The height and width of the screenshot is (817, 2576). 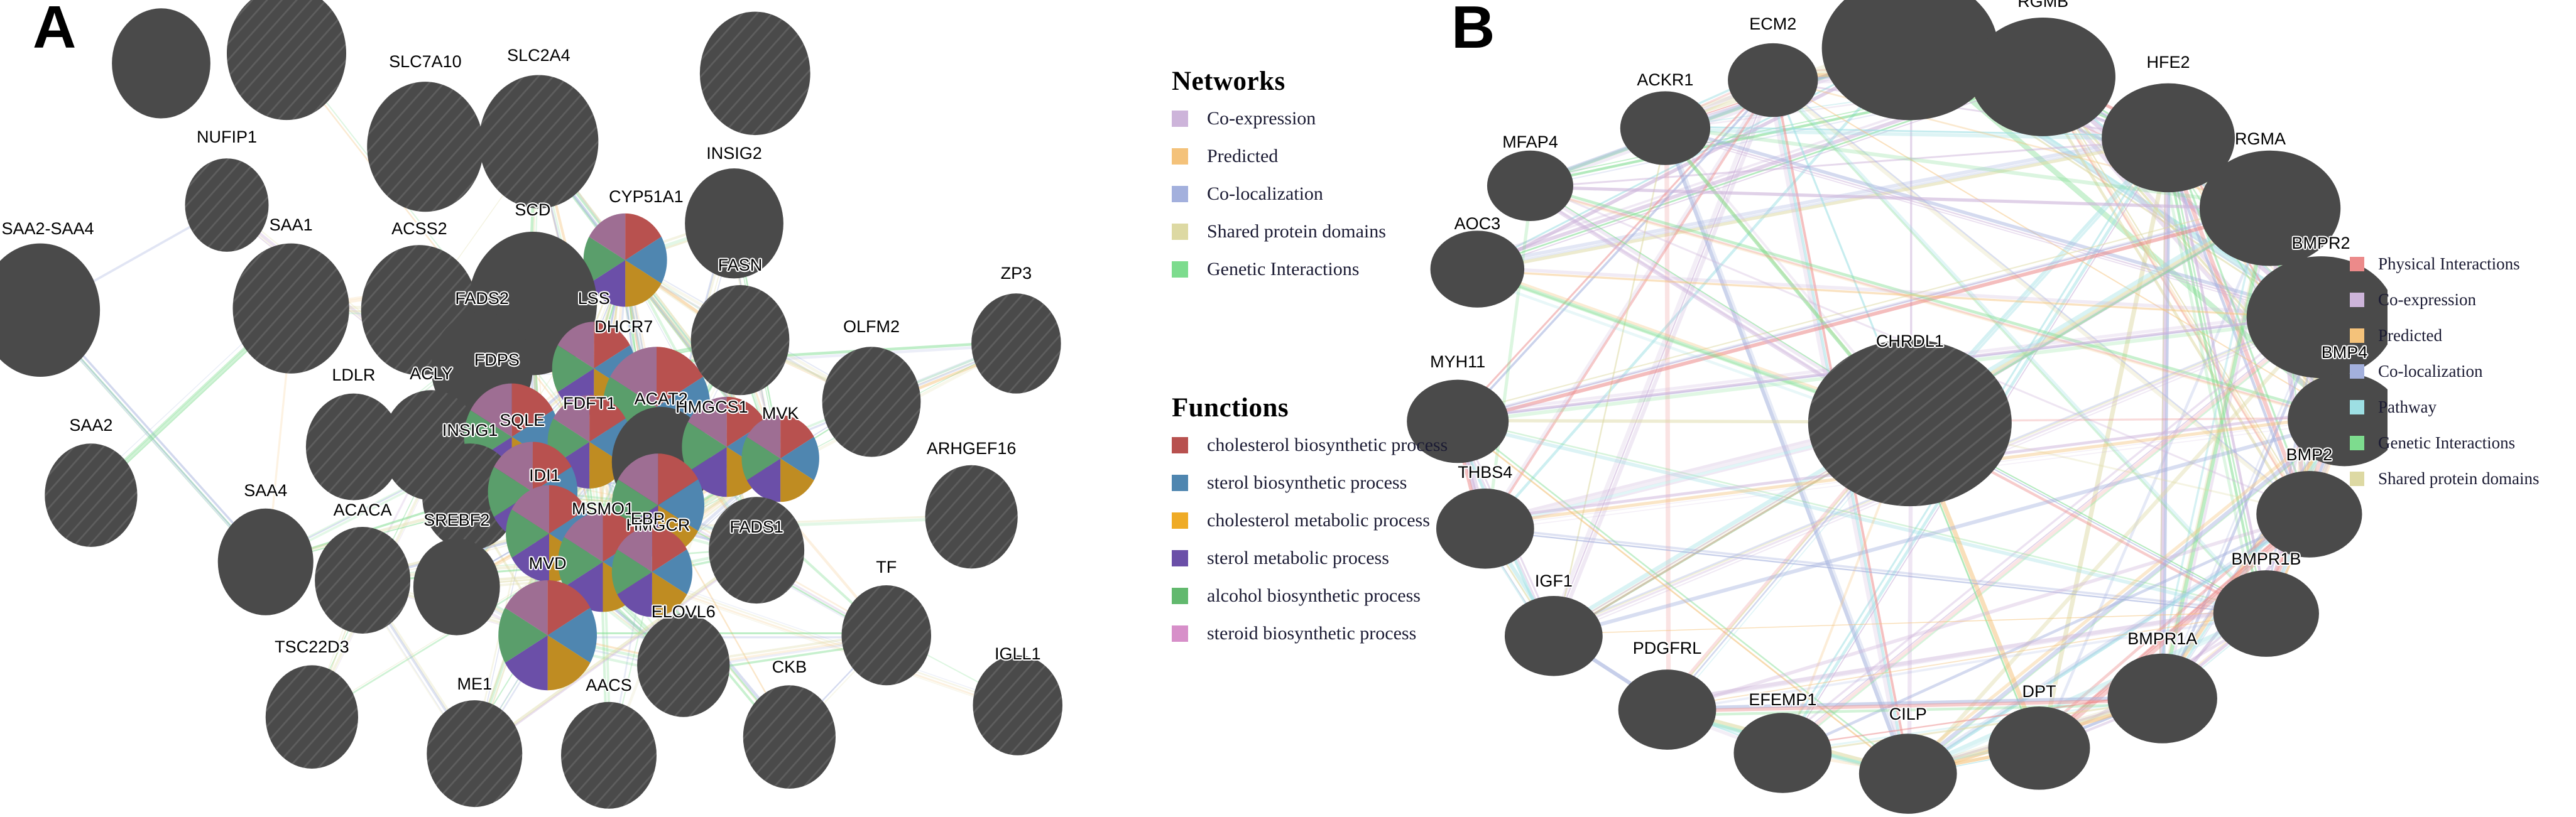 What do you see at coordinates (2447, 442) in the screenshot?
I see `panel-b-networks-legend-item-label: Genetic Interactions` at bounding box center [2447, 442].